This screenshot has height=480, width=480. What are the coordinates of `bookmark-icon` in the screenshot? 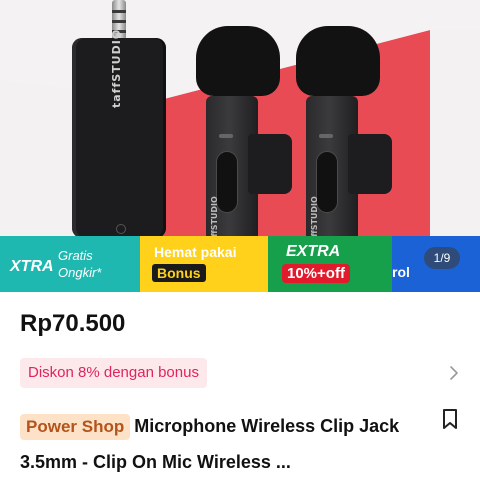 It's located at (450, 419).